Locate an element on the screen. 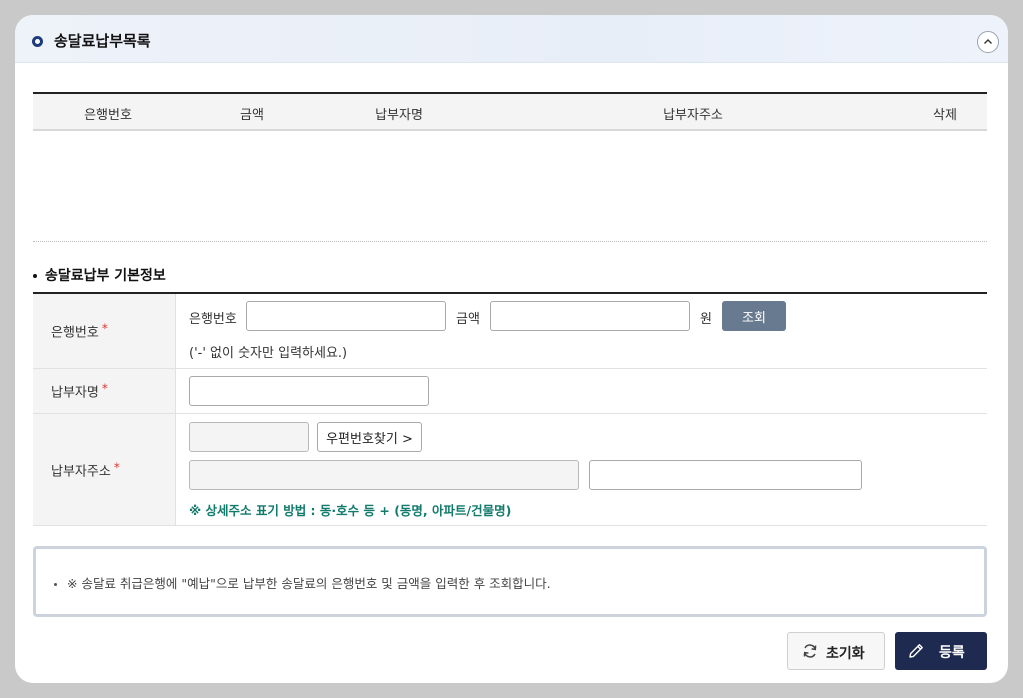  payer-name-row-header: 납부자명 * is located at coordinates (104, 391).